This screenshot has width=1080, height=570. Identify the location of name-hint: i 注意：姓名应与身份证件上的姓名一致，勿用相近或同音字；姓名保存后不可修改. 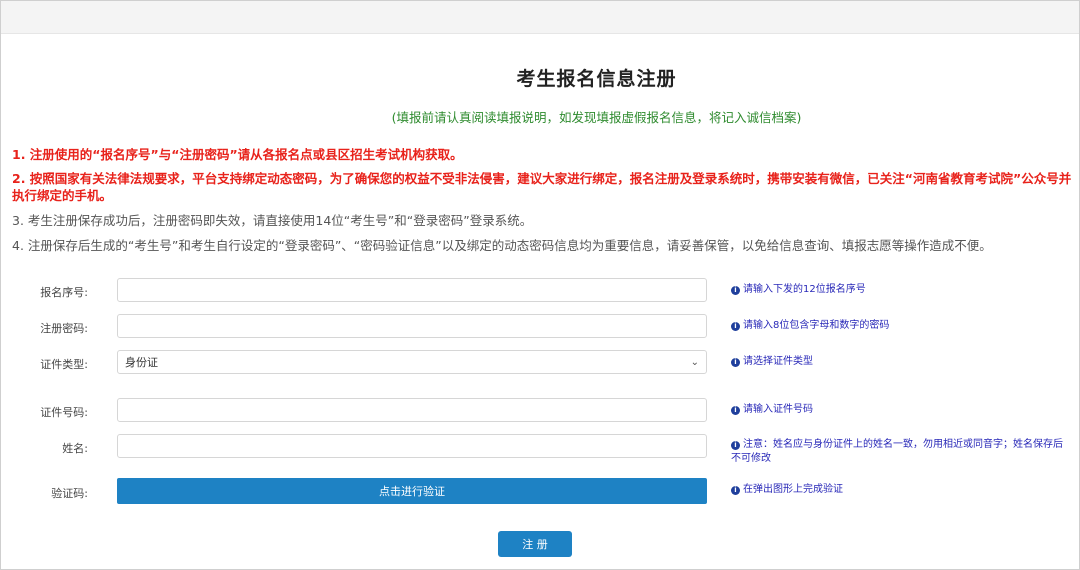
(901, 452).